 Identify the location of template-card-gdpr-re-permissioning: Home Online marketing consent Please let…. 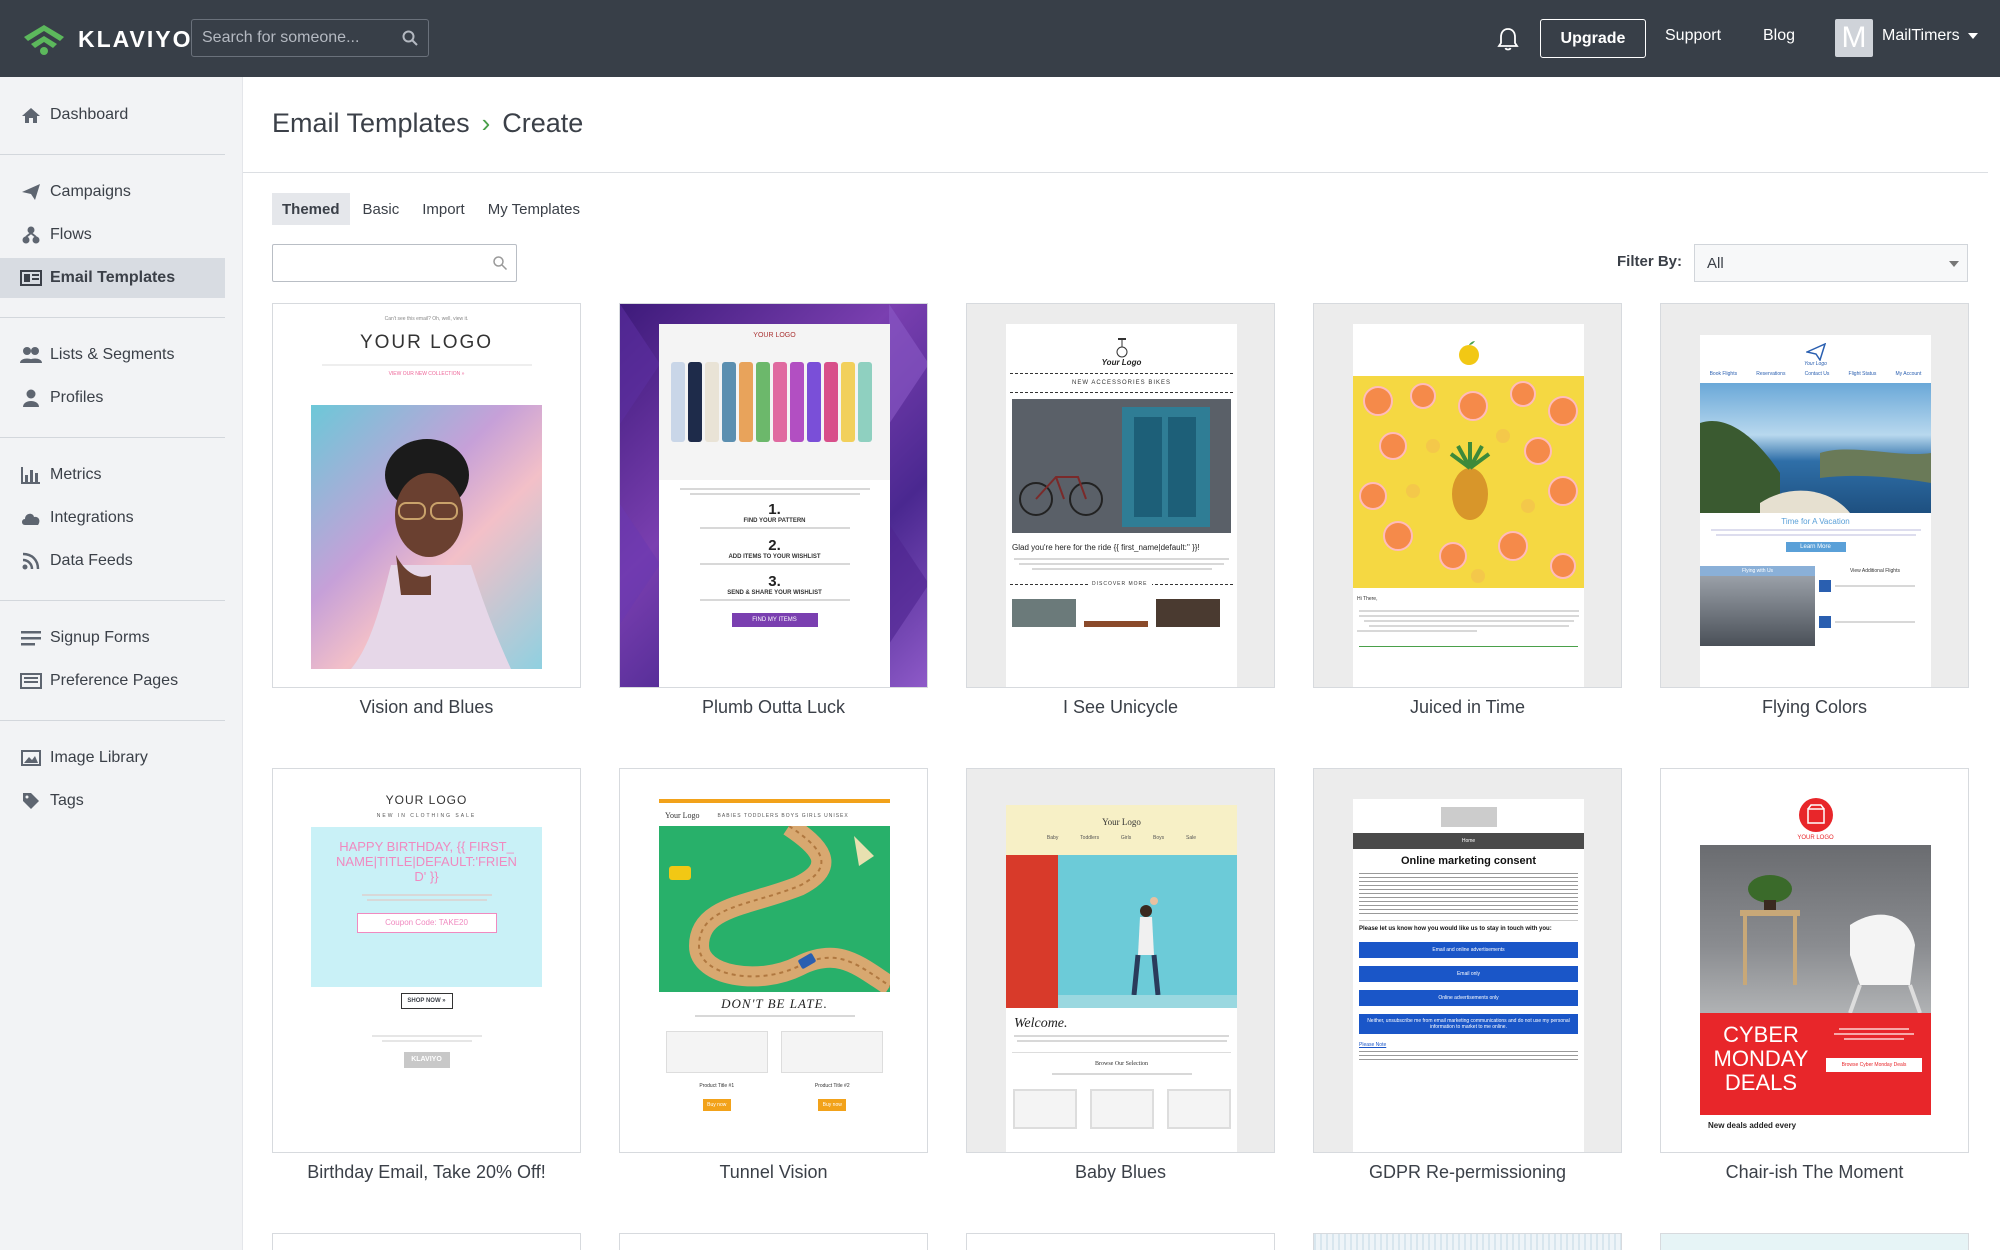
(1467, 975).